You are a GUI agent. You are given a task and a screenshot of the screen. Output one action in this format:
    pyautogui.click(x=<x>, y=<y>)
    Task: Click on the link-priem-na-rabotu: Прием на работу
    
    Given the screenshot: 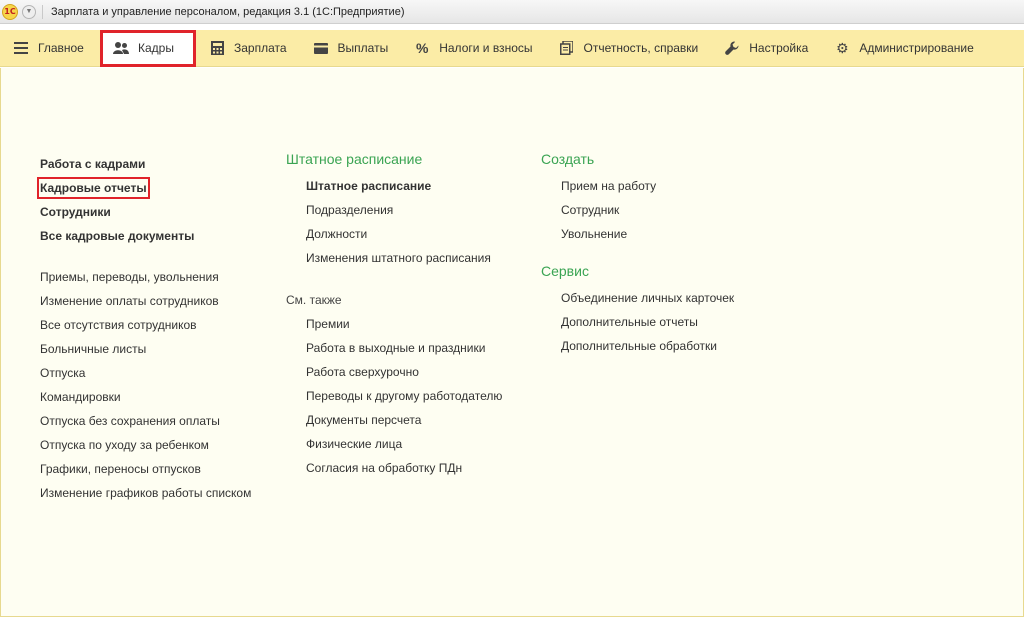 What is the action you would take?
    pyautogui.click(x=666, y=186)
    